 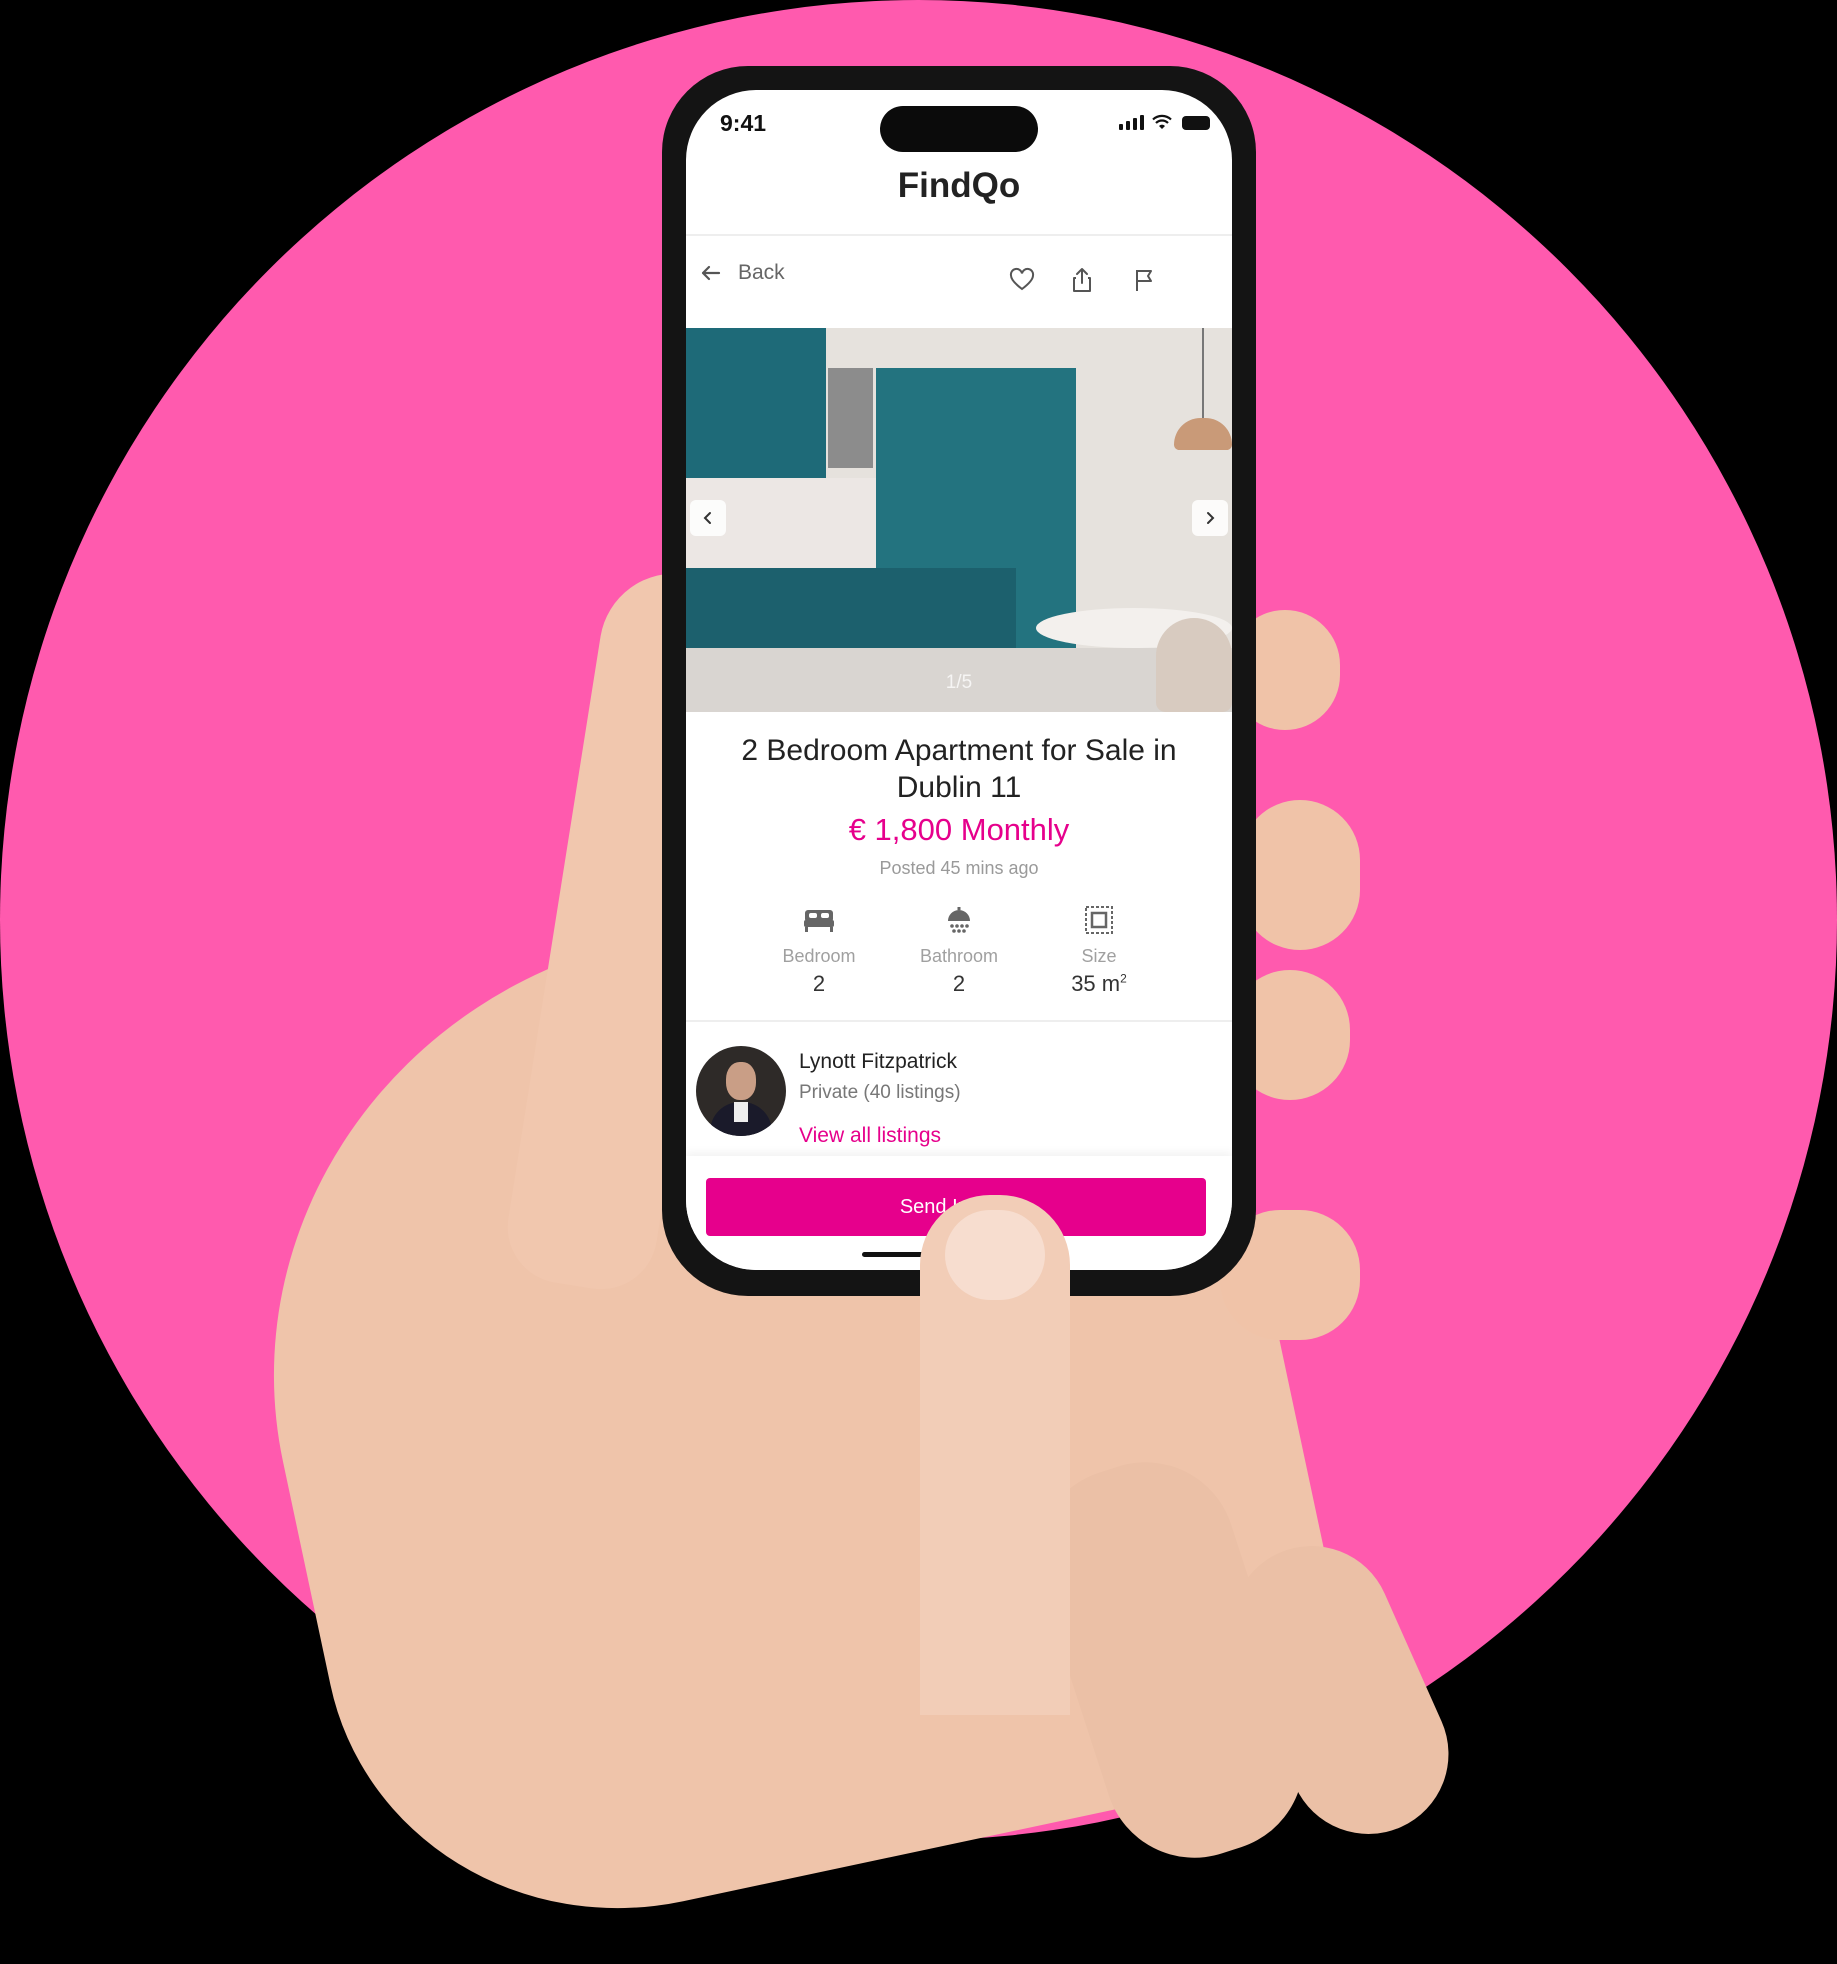 What do you see at coordinates (1096, 983) in the screenshot?
I see `size-value: 35 m` at bounding box center [1096, 983].